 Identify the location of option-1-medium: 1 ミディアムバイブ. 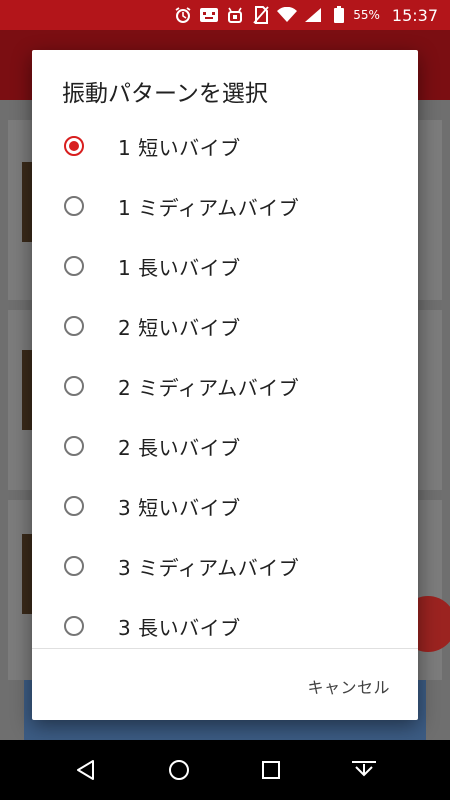
(225, 206).